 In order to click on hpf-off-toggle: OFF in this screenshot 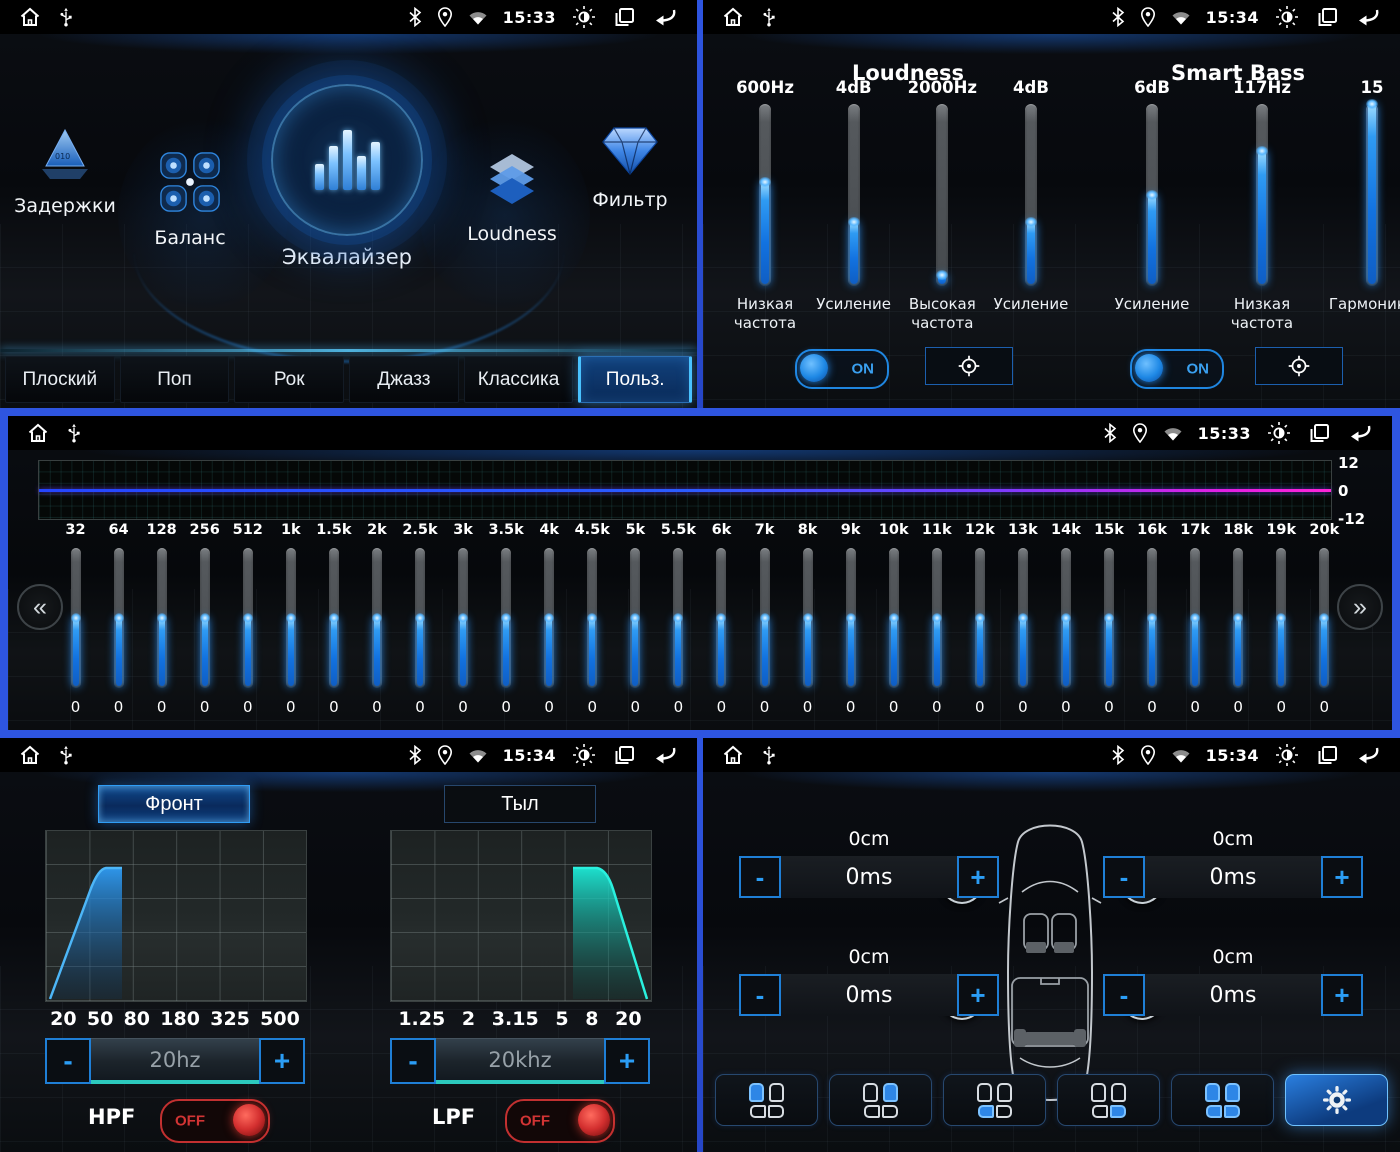, I will do `click(215, 1121)`.